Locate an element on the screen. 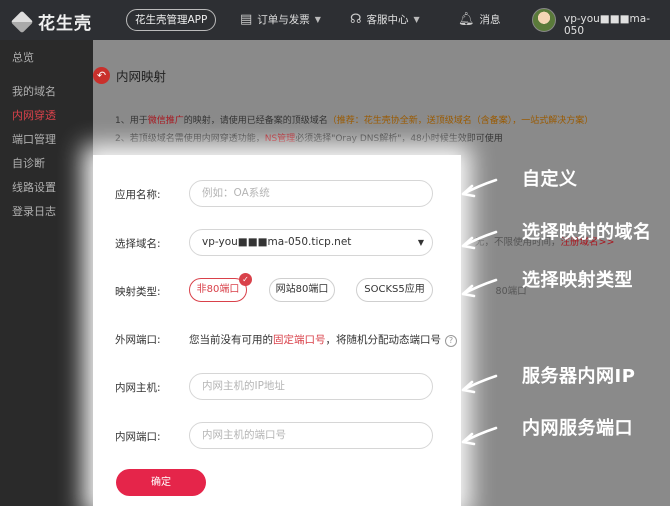  sidebar-item-line-settings: 线路设置 is located at coordinates (46, 188).